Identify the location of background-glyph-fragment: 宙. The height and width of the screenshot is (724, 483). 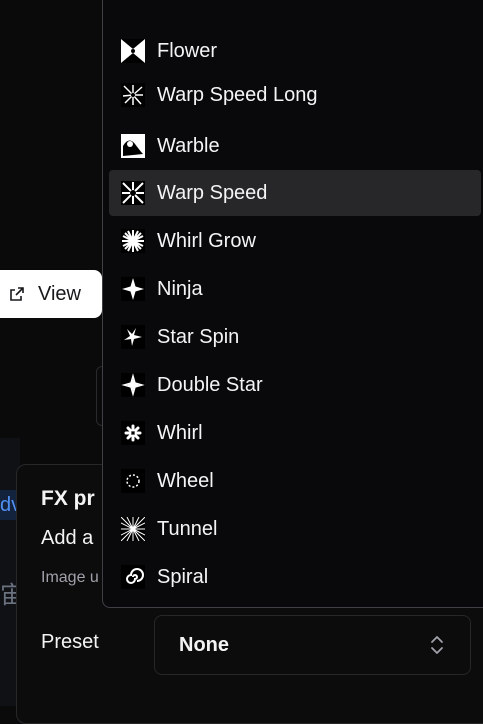
(8, 595).